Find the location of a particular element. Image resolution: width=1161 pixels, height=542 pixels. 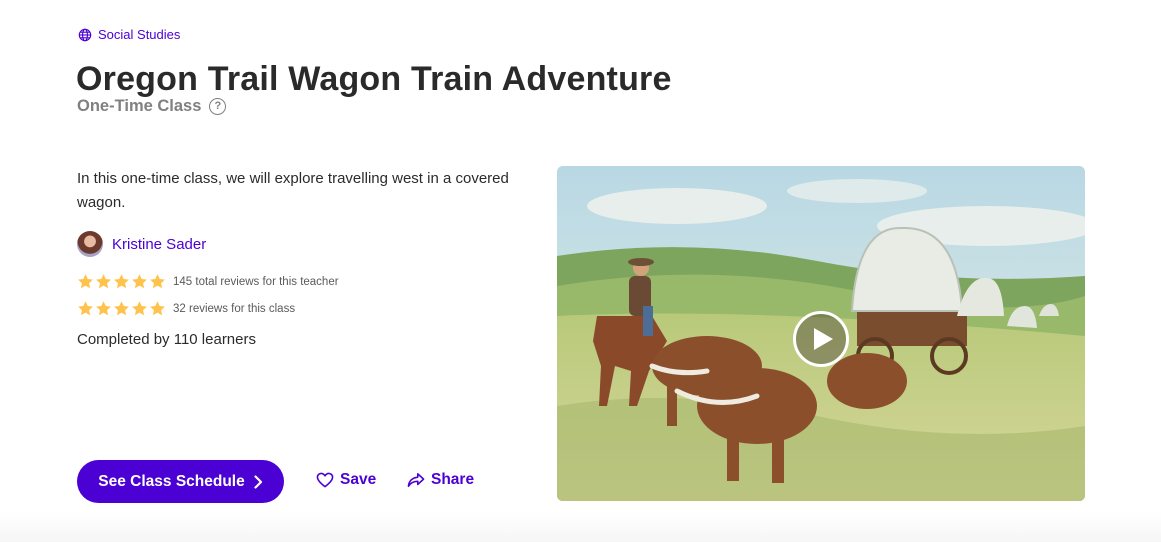

play-icon is located at coordinates (823, 339).